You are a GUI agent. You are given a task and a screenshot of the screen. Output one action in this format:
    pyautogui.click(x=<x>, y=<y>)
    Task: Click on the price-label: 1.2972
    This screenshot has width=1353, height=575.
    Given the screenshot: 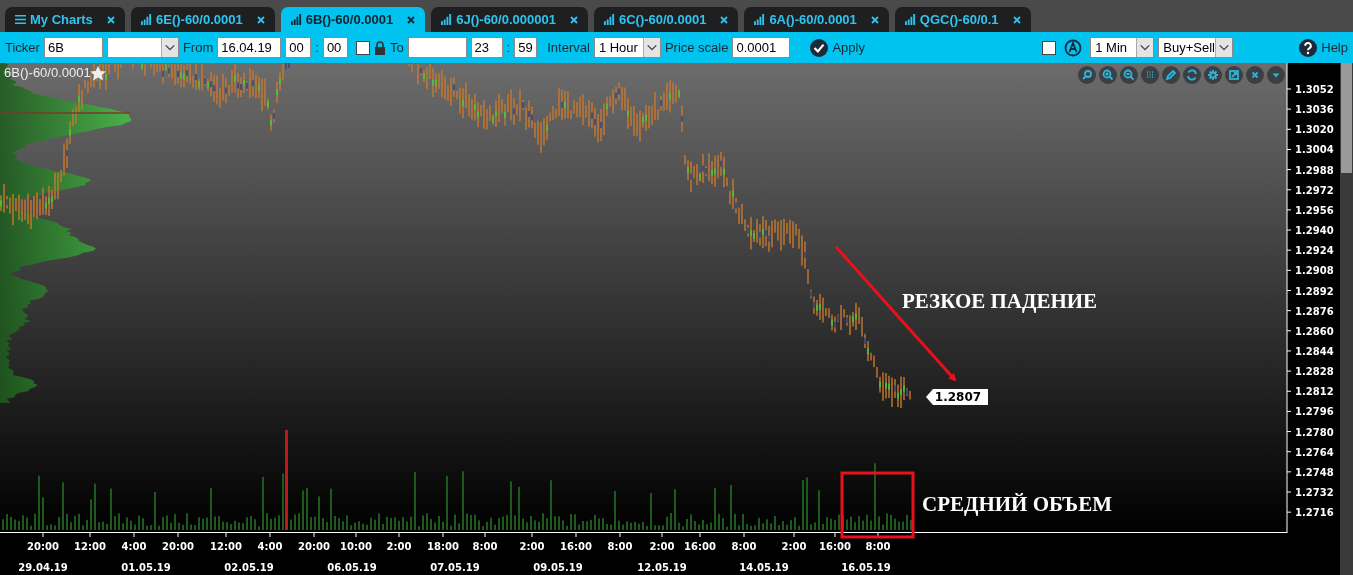 What is the action you would take?
    pyautogui.click(x=1314, y=190)
    